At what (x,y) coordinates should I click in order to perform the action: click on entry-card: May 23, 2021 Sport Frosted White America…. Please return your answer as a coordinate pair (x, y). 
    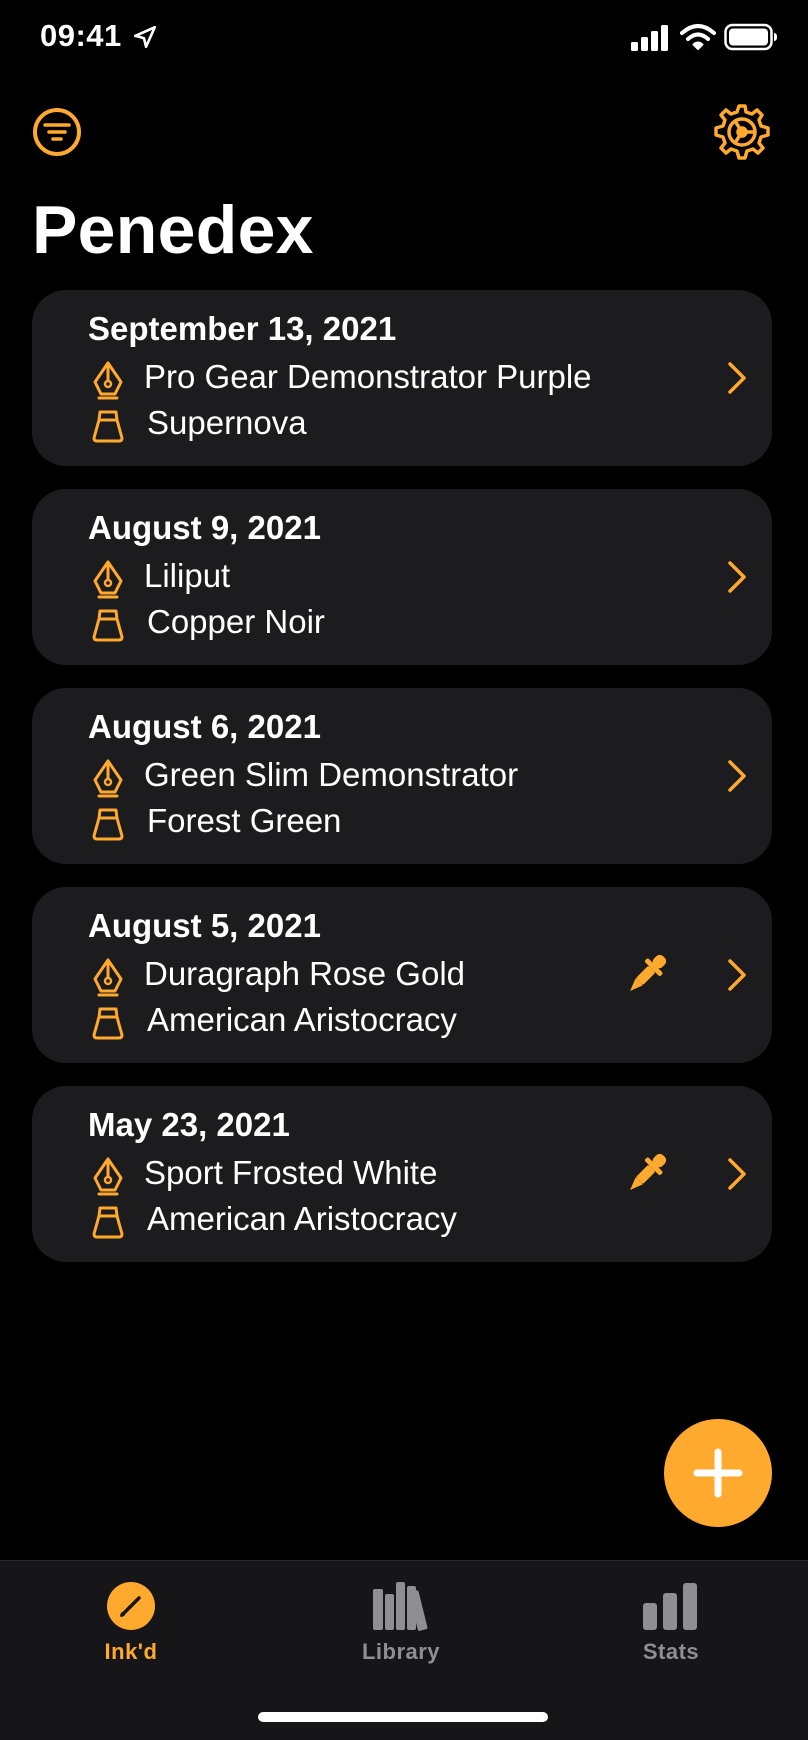
    Looking at the image, I should click on (402, 1174).